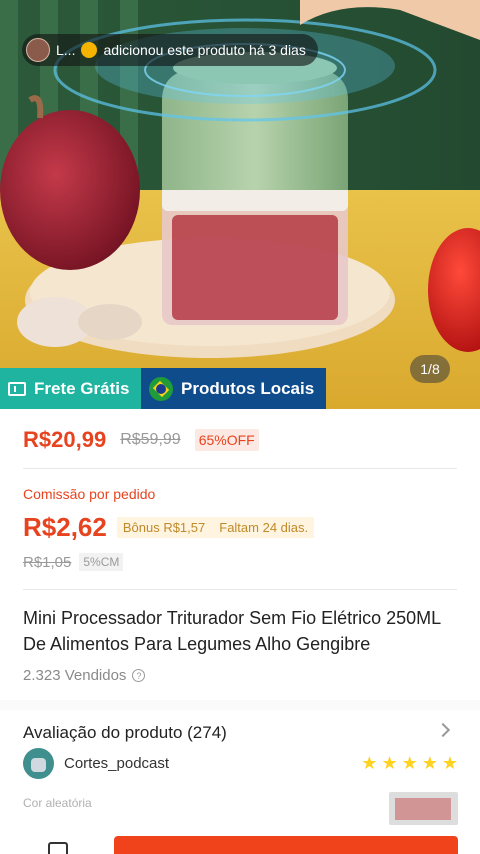 The image size is (480, 854). What do you see at coordinates (117, 763) in the screenshot?
I see `reviewer-name: Cortes_podcast` at bounding box center [117, 763].